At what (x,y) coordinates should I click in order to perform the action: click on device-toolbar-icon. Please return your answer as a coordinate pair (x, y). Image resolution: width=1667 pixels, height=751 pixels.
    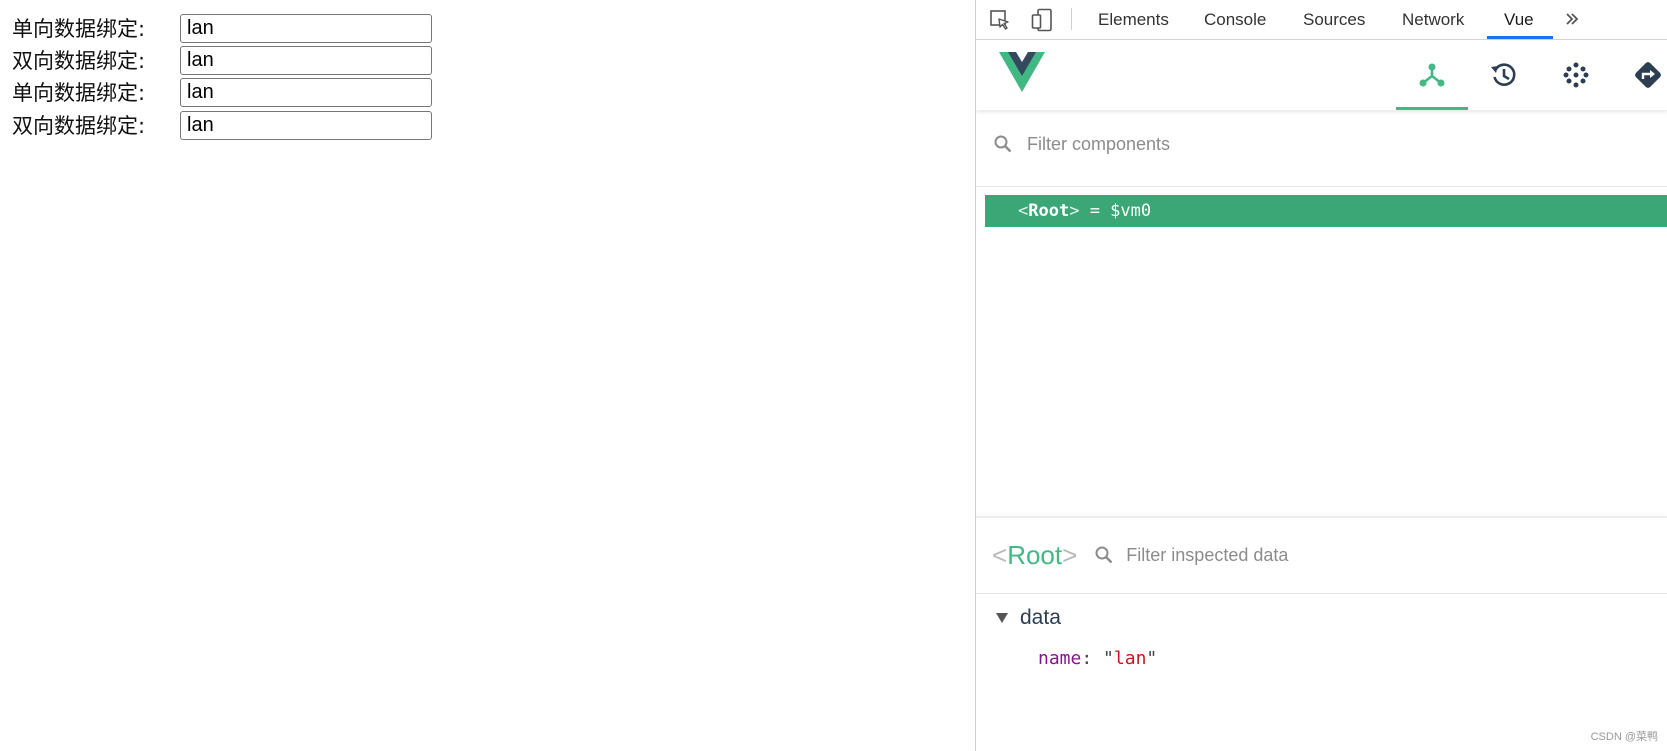
    Looking at the image, I should click on (1042, 20).